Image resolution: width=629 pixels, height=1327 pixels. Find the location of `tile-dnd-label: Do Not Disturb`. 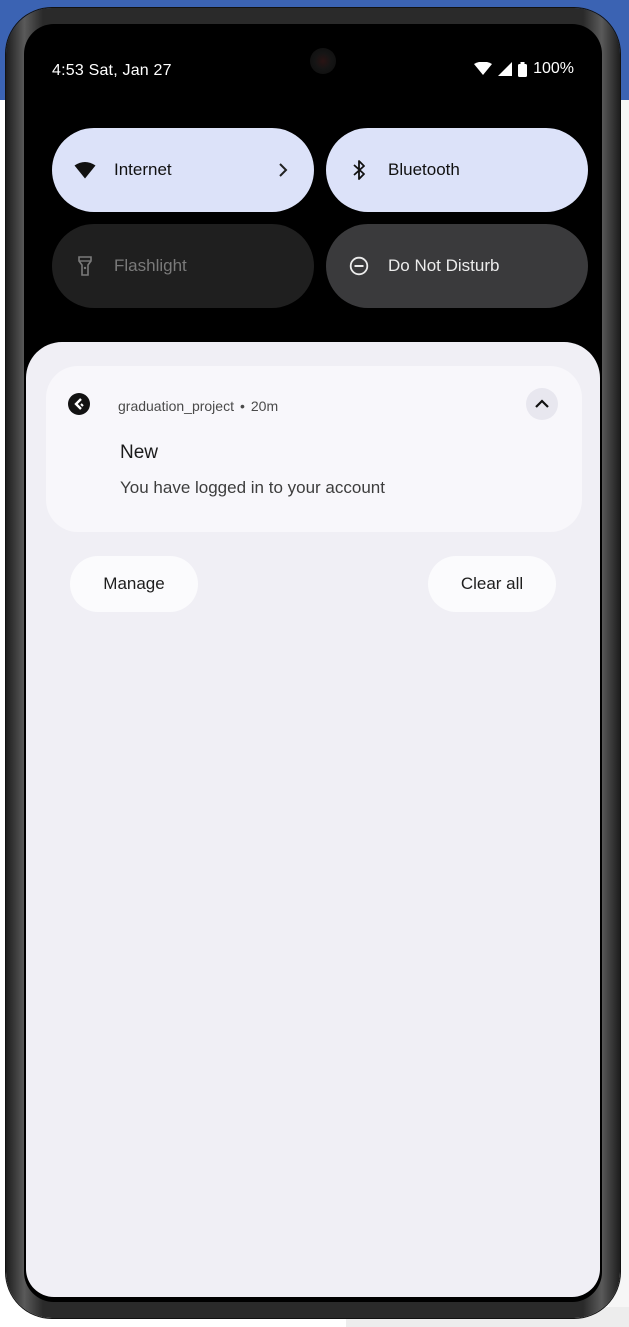

tile-dnd-label: Do Not Disturb is located at coordinates (444, 265).